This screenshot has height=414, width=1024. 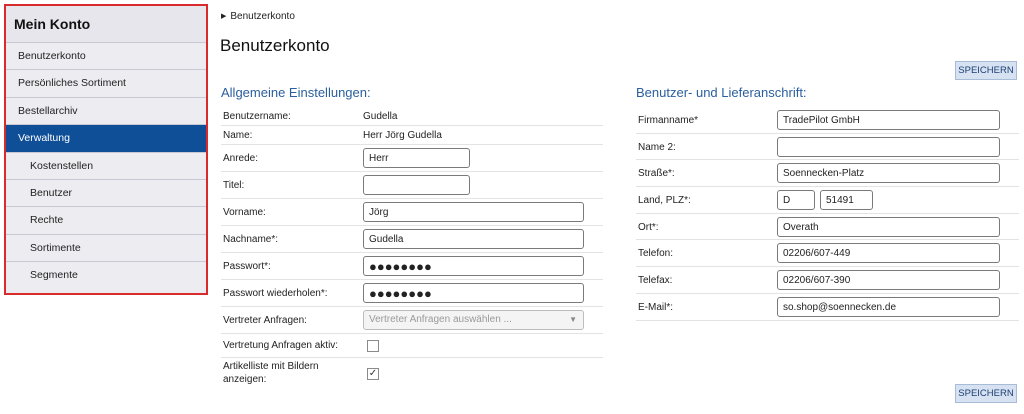 What do you see at coordinates (416, 158) in the screenshot?
I see `salutation-input` at bounding box center [416, 158].